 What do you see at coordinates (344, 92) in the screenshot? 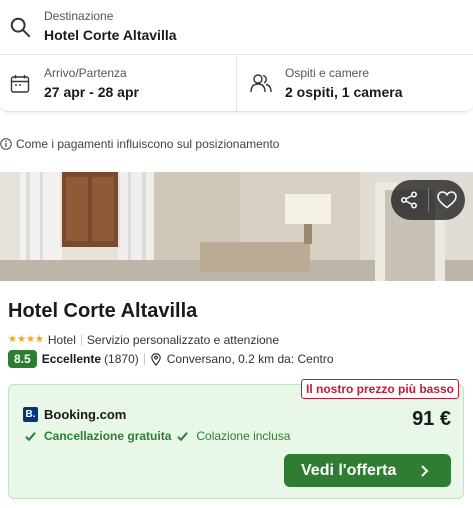
I see `guests-value: 2 ospiti, 1 camera` at bounding box center [344, 92].